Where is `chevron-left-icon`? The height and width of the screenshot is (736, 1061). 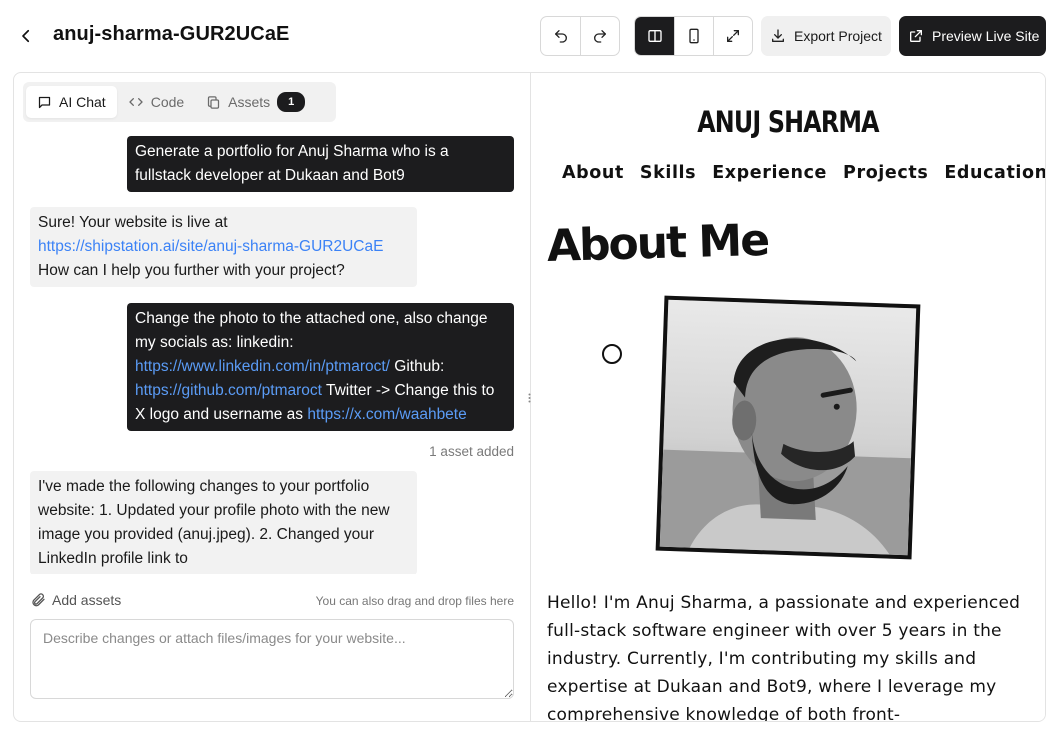 chevron-left-icon is located at coordinates (26, 36).